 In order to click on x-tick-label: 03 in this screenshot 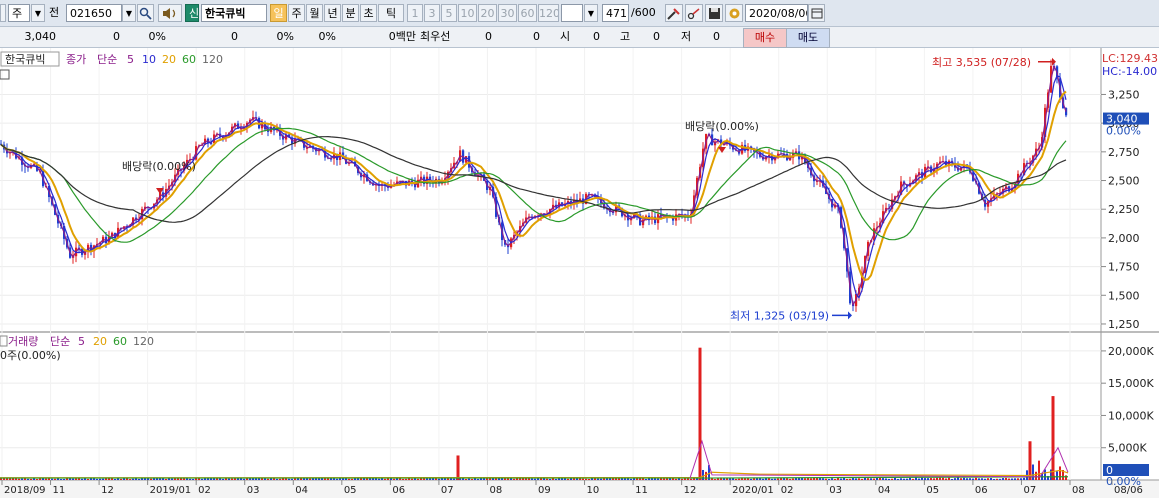, I will do `click(835, 490)`.